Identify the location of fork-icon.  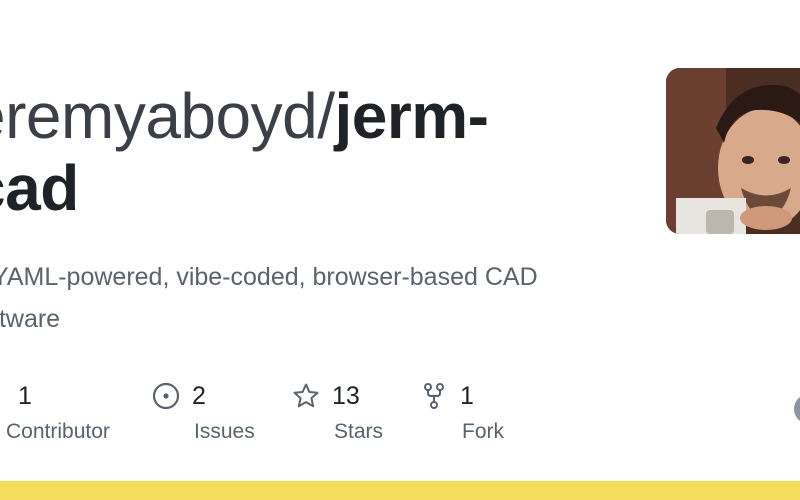
(434, 396).